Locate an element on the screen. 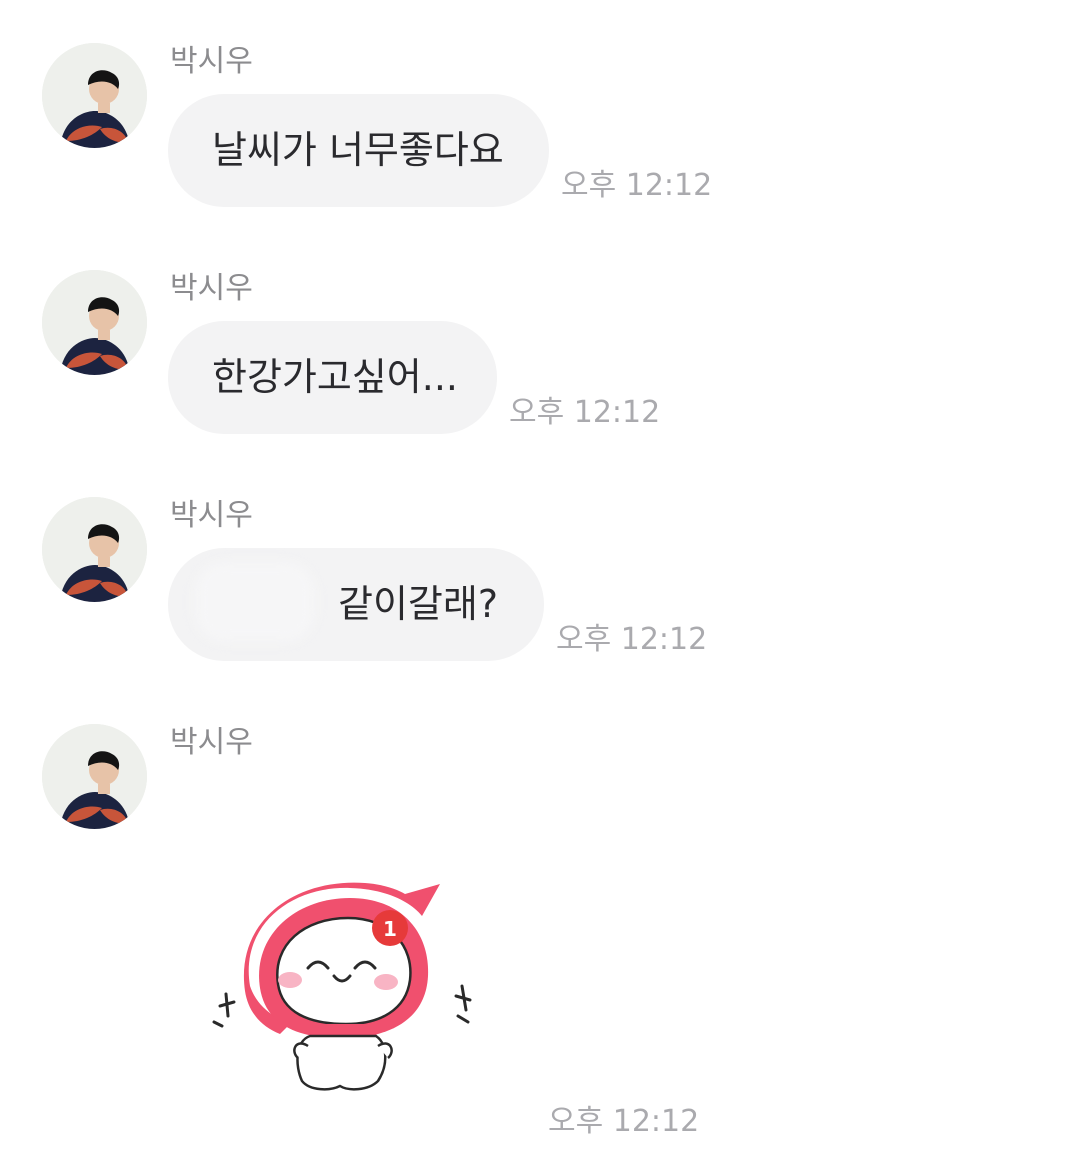 The image size is (1080, 1166). happy-character-sticker: 1 is located at coordinates (345, 986).